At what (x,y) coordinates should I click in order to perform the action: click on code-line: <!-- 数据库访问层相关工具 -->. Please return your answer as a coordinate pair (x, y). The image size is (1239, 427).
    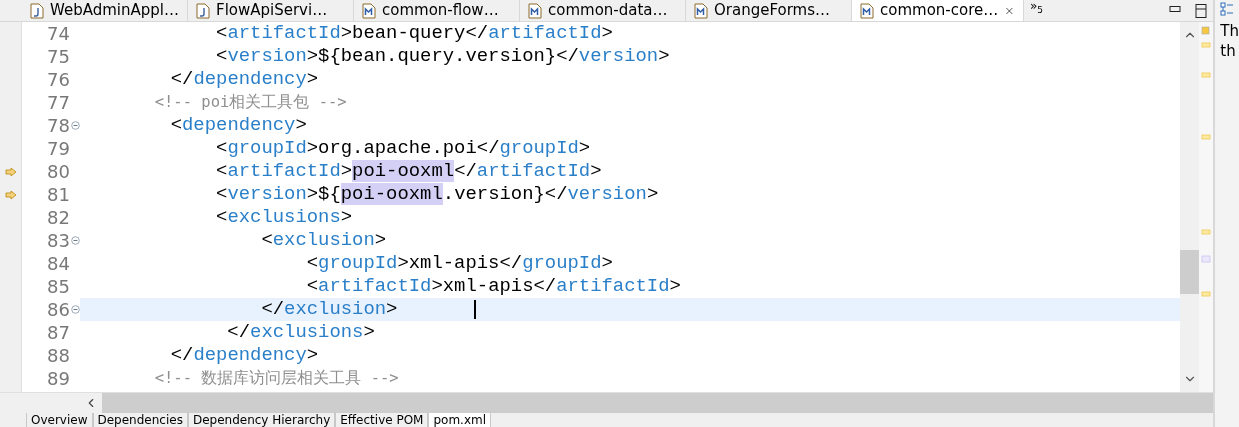
    Looking at the image, I should click on (276, 378).